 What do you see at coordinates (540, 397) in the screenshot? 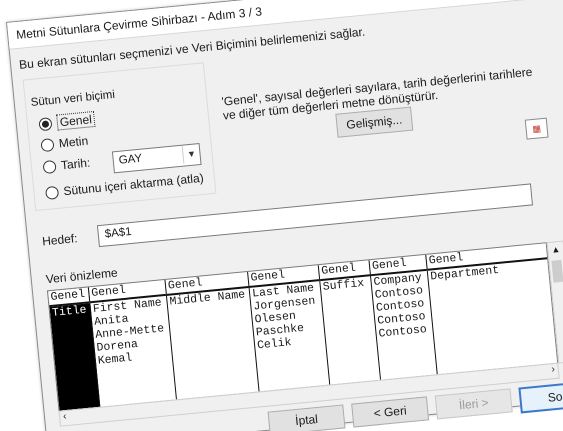
I see `finish-button: Son` at bounding box center [540, 397].